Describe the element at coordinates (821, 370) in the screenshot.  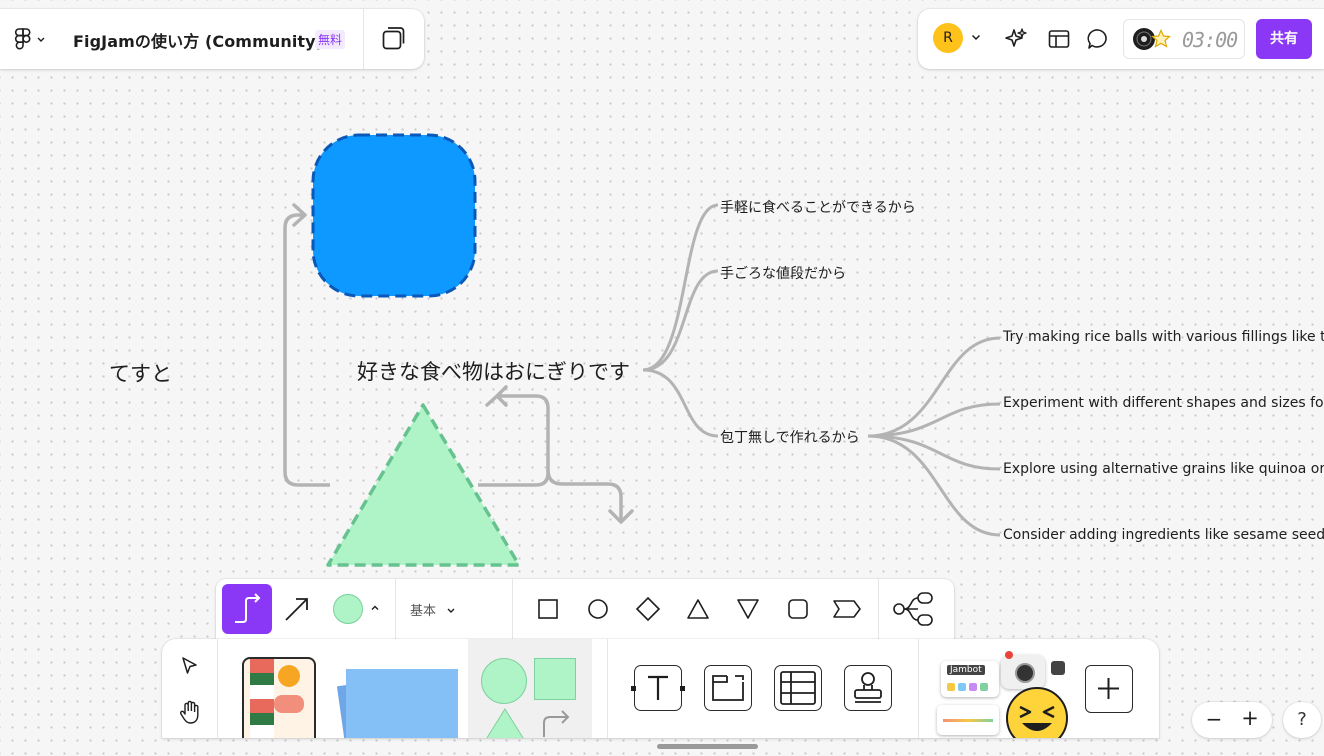
I see `mindmap-branches` at that location.